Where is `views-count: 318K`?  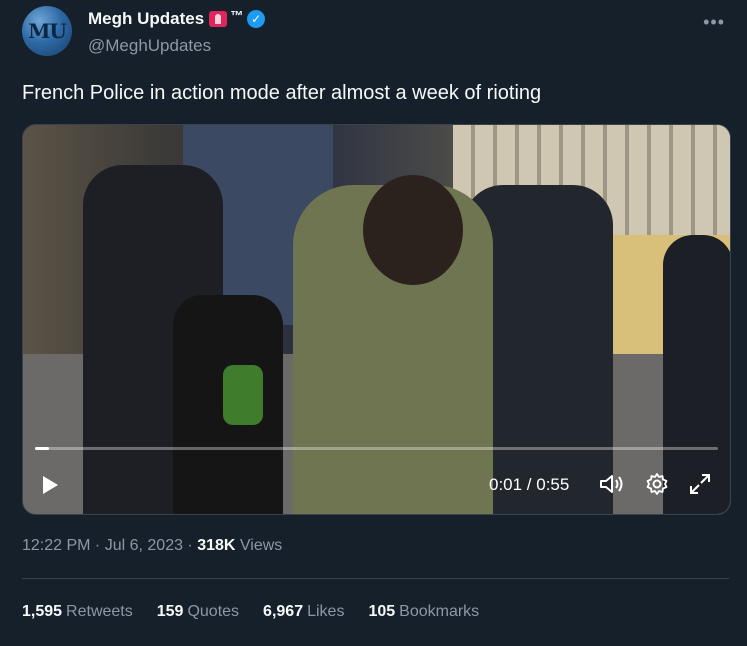
views-count: 318K is located at coordinates (216, 545).